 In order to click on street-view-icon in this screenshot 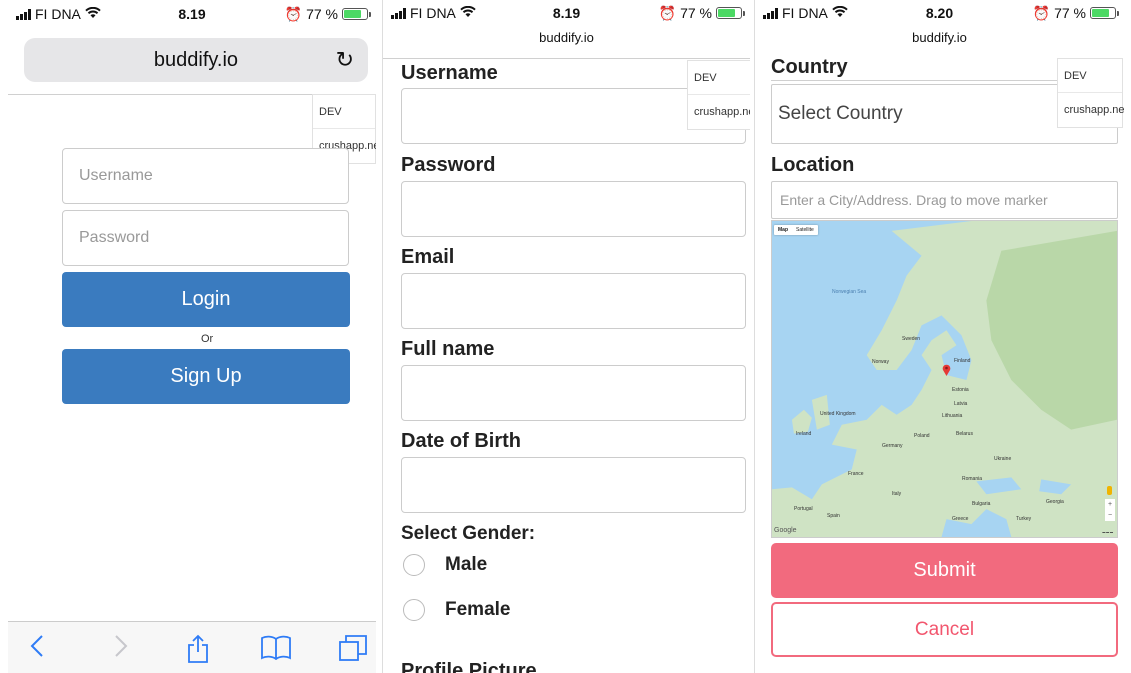, I will do `click(1109, 490)`.